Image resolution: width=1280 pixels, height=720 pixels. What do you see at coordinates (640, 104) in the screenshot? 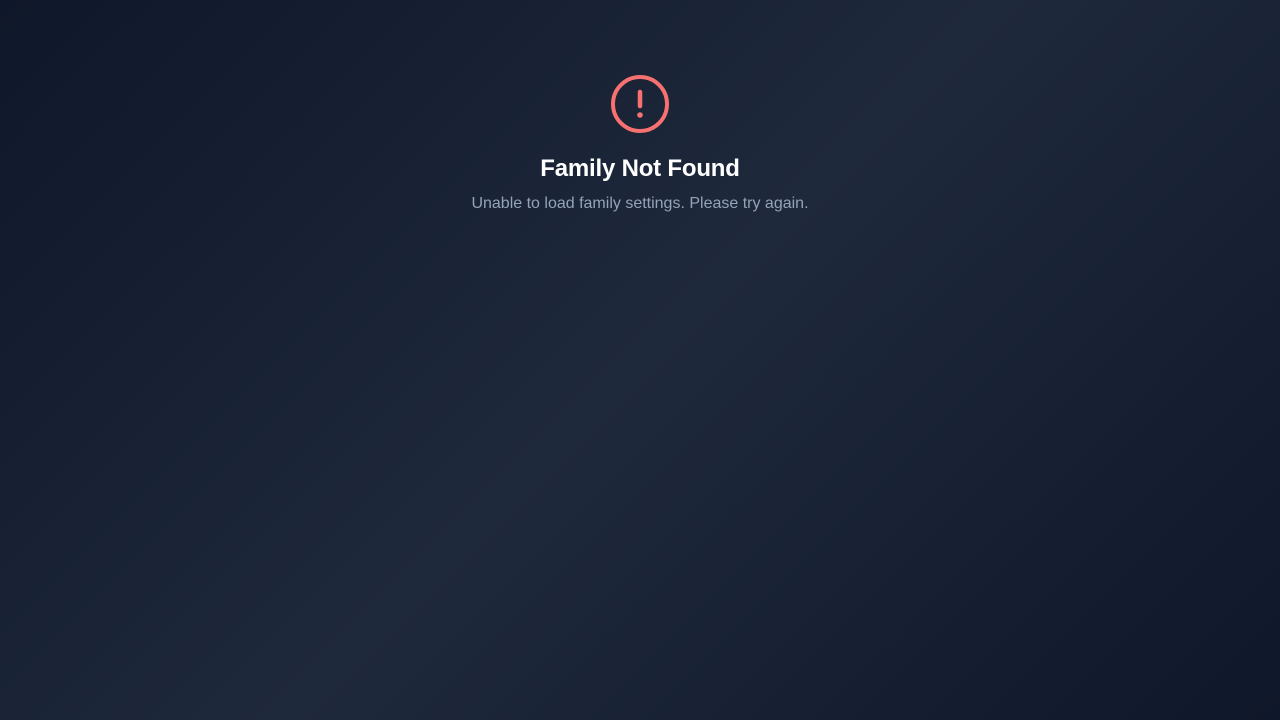
I see `alert-circle-icon` at bounding box center [640, 104].